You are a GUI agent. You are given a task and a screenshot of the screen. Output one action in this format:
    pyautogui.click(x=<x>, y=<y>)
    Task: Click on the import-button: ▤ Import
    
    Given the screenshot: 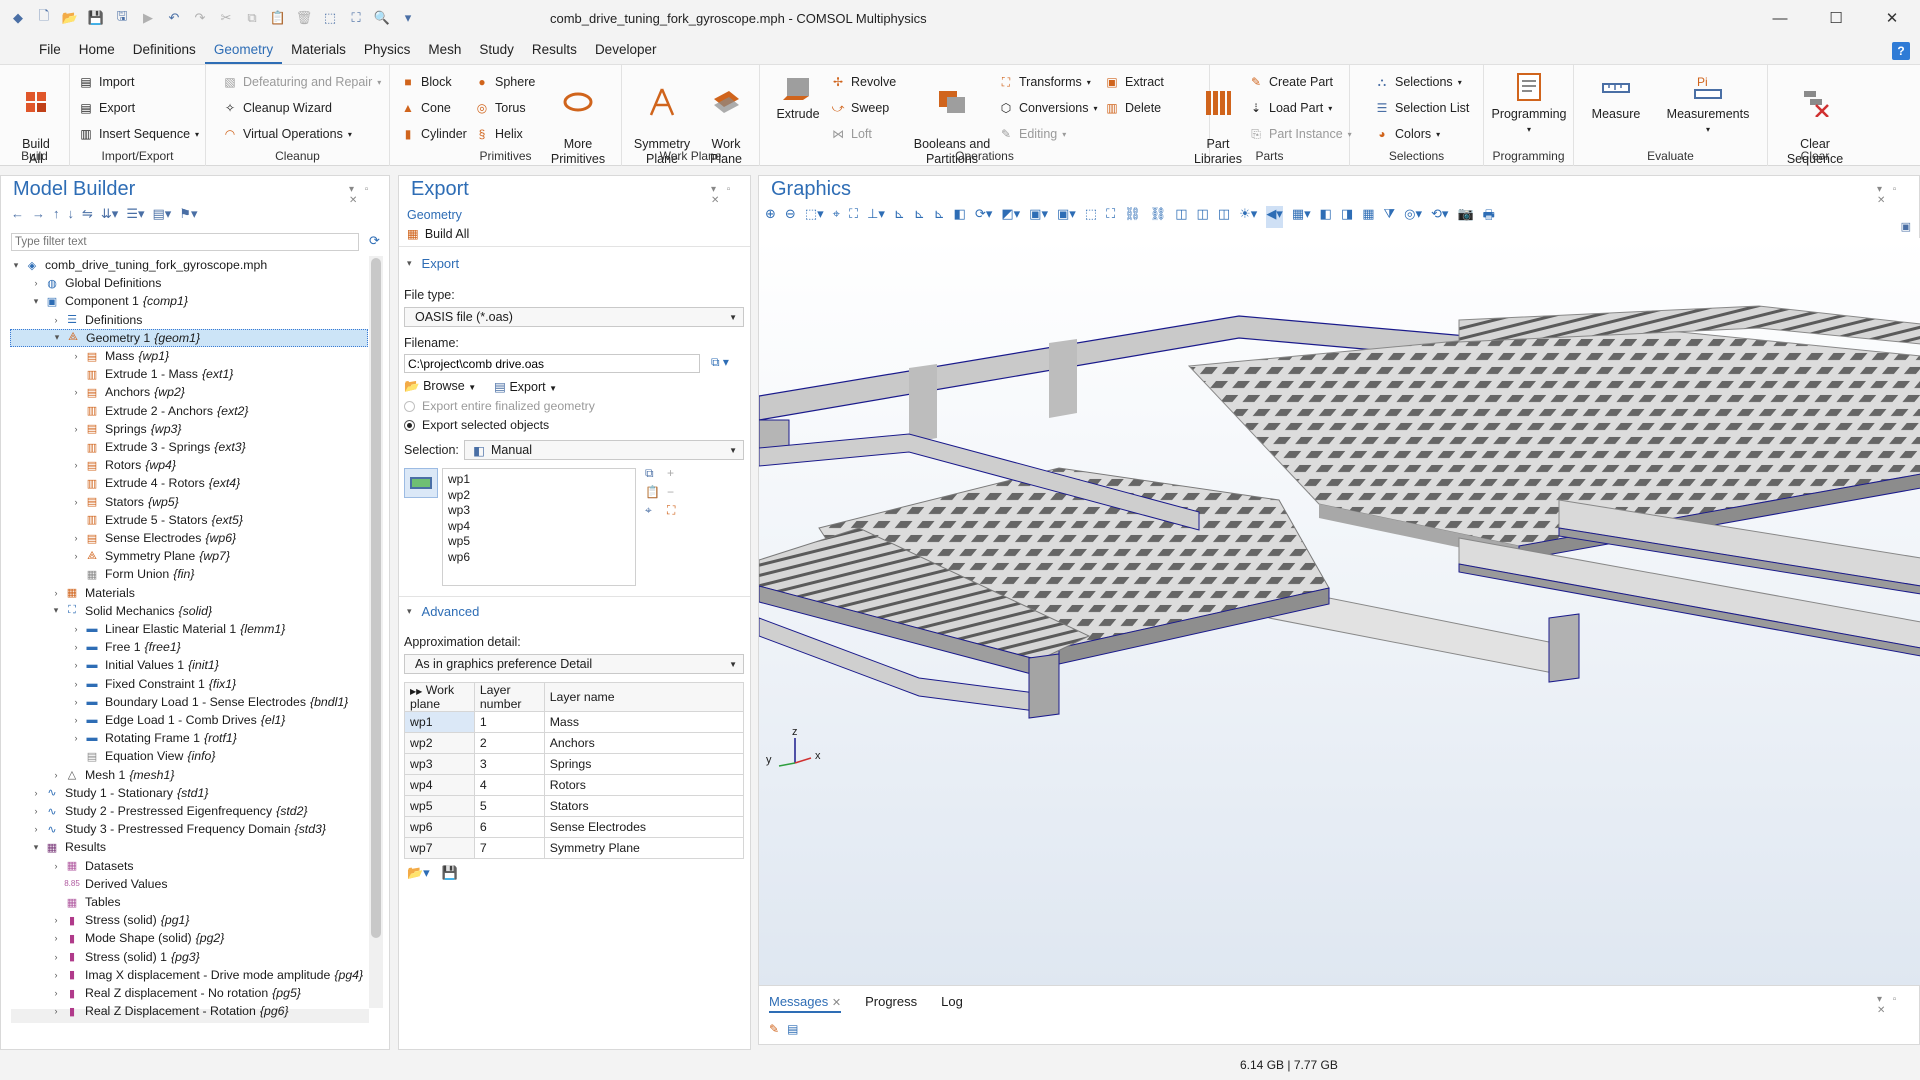 What is the action you would take?
    pyautogui.click(x=106, y=82)
    